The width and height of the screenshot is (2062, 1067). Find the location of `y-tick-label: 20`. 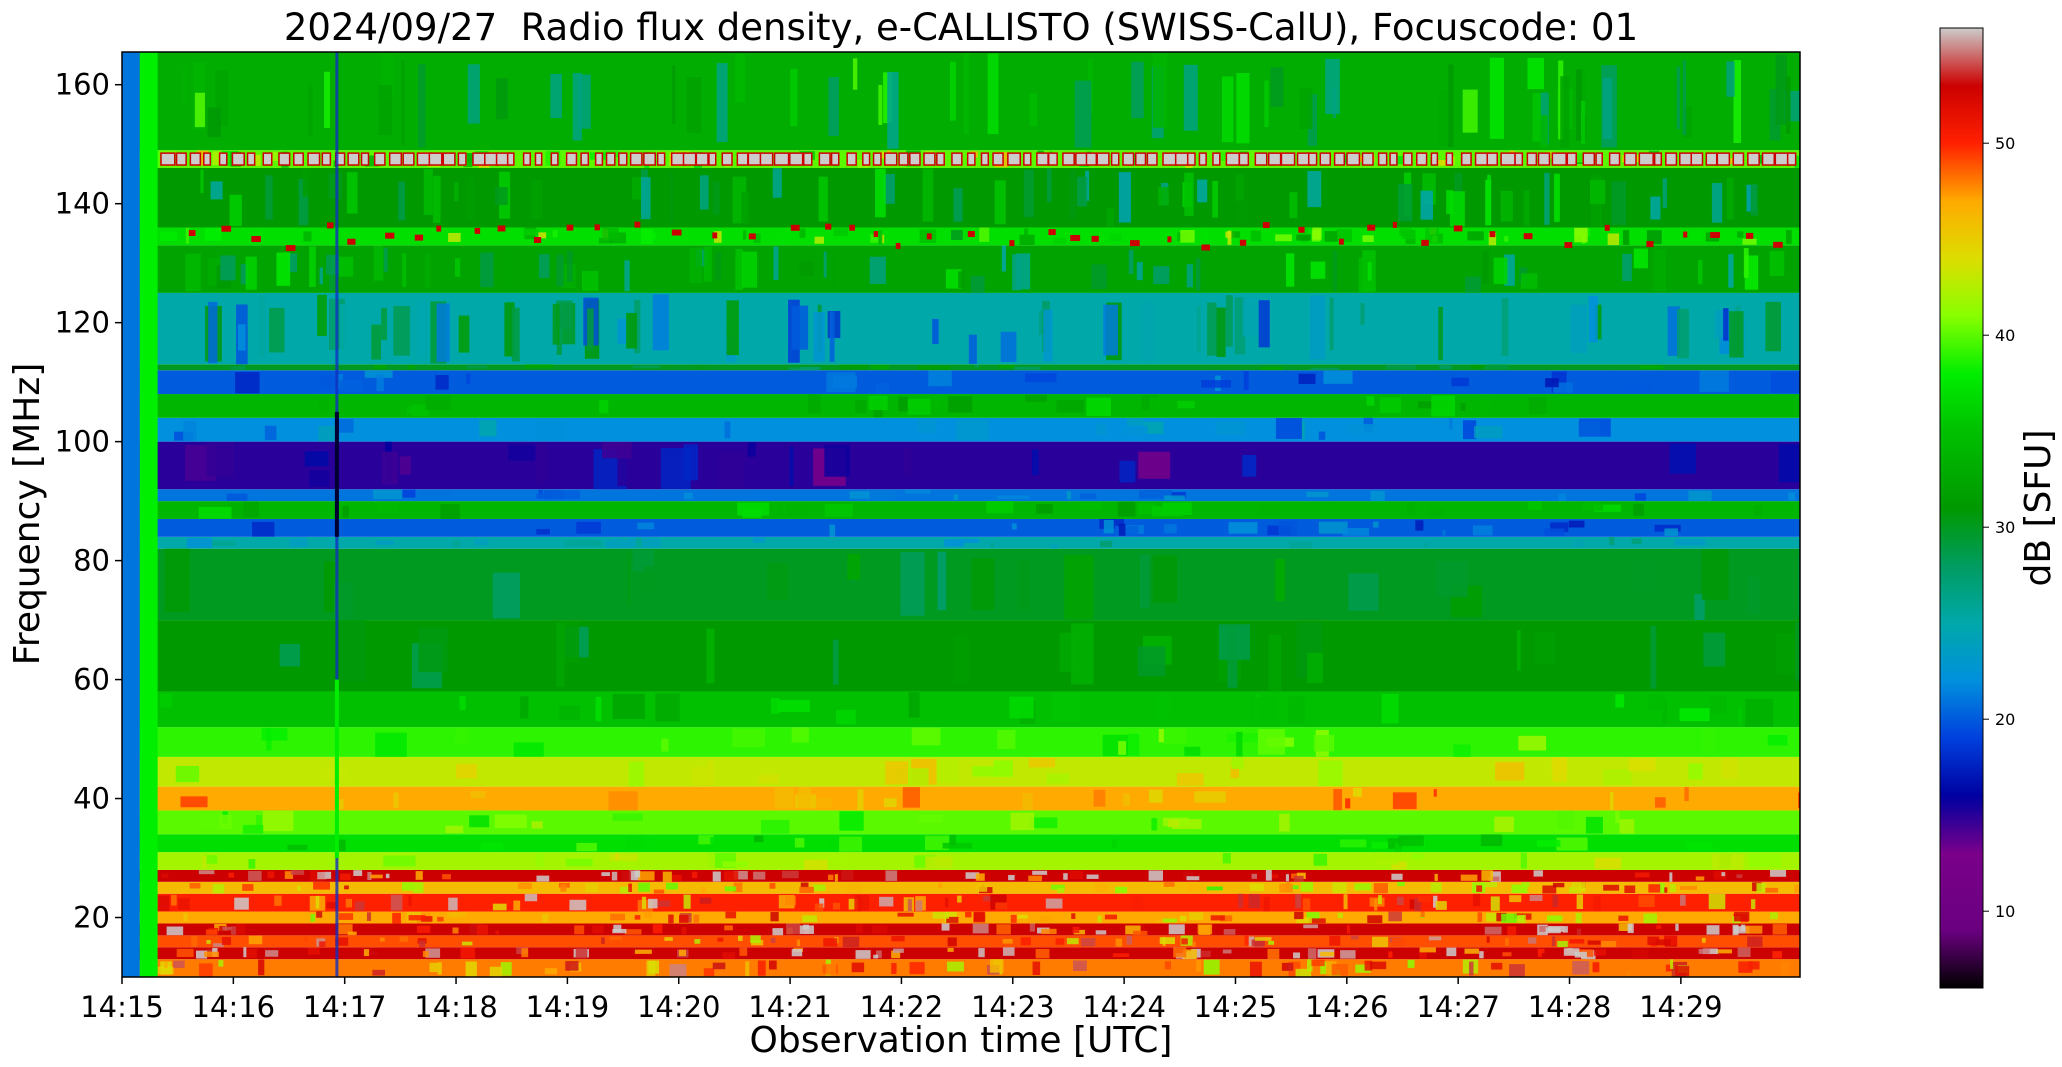

y-tick-label: 20 is located at coordinates (91, 918).